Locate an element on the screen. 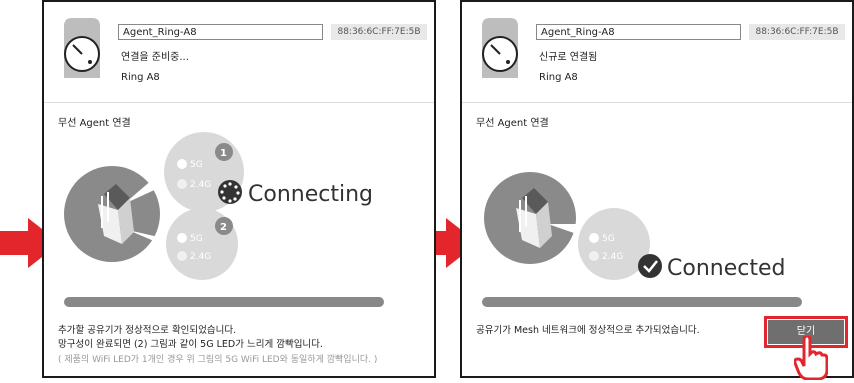  loading-spinner-icon is located at coordinates (230, 192).